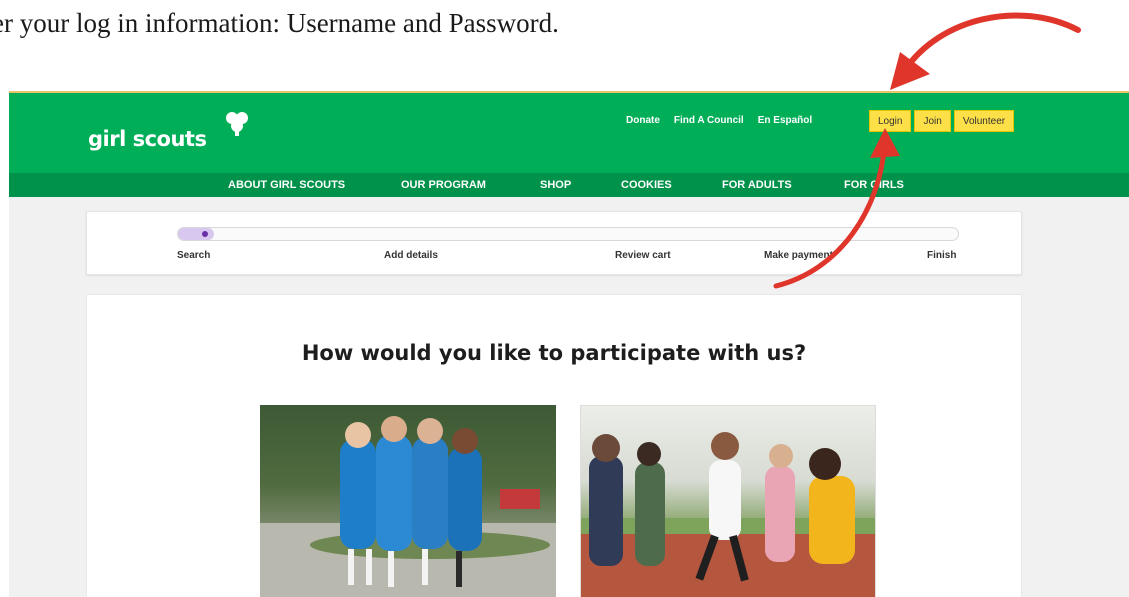 The height and width of the screenshot is (597, 1129). I want to click on nav-for-adults: FOR ADULTS, so click(757, 185).